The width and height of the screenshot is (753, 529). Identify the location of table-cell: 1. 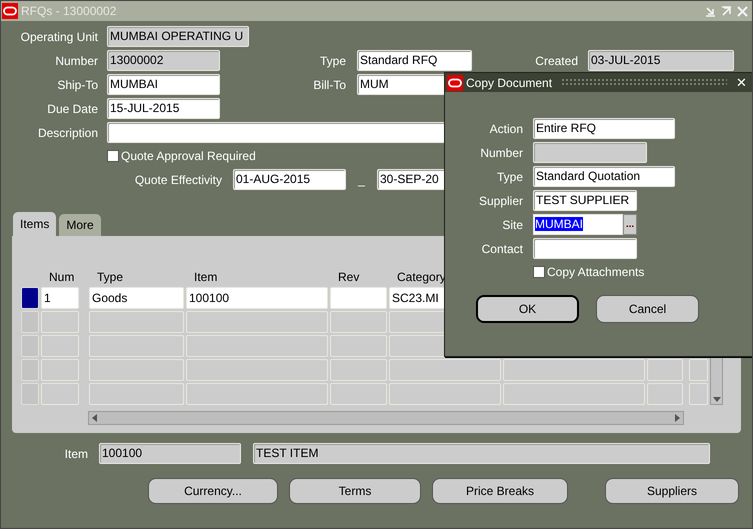
(60, 298).